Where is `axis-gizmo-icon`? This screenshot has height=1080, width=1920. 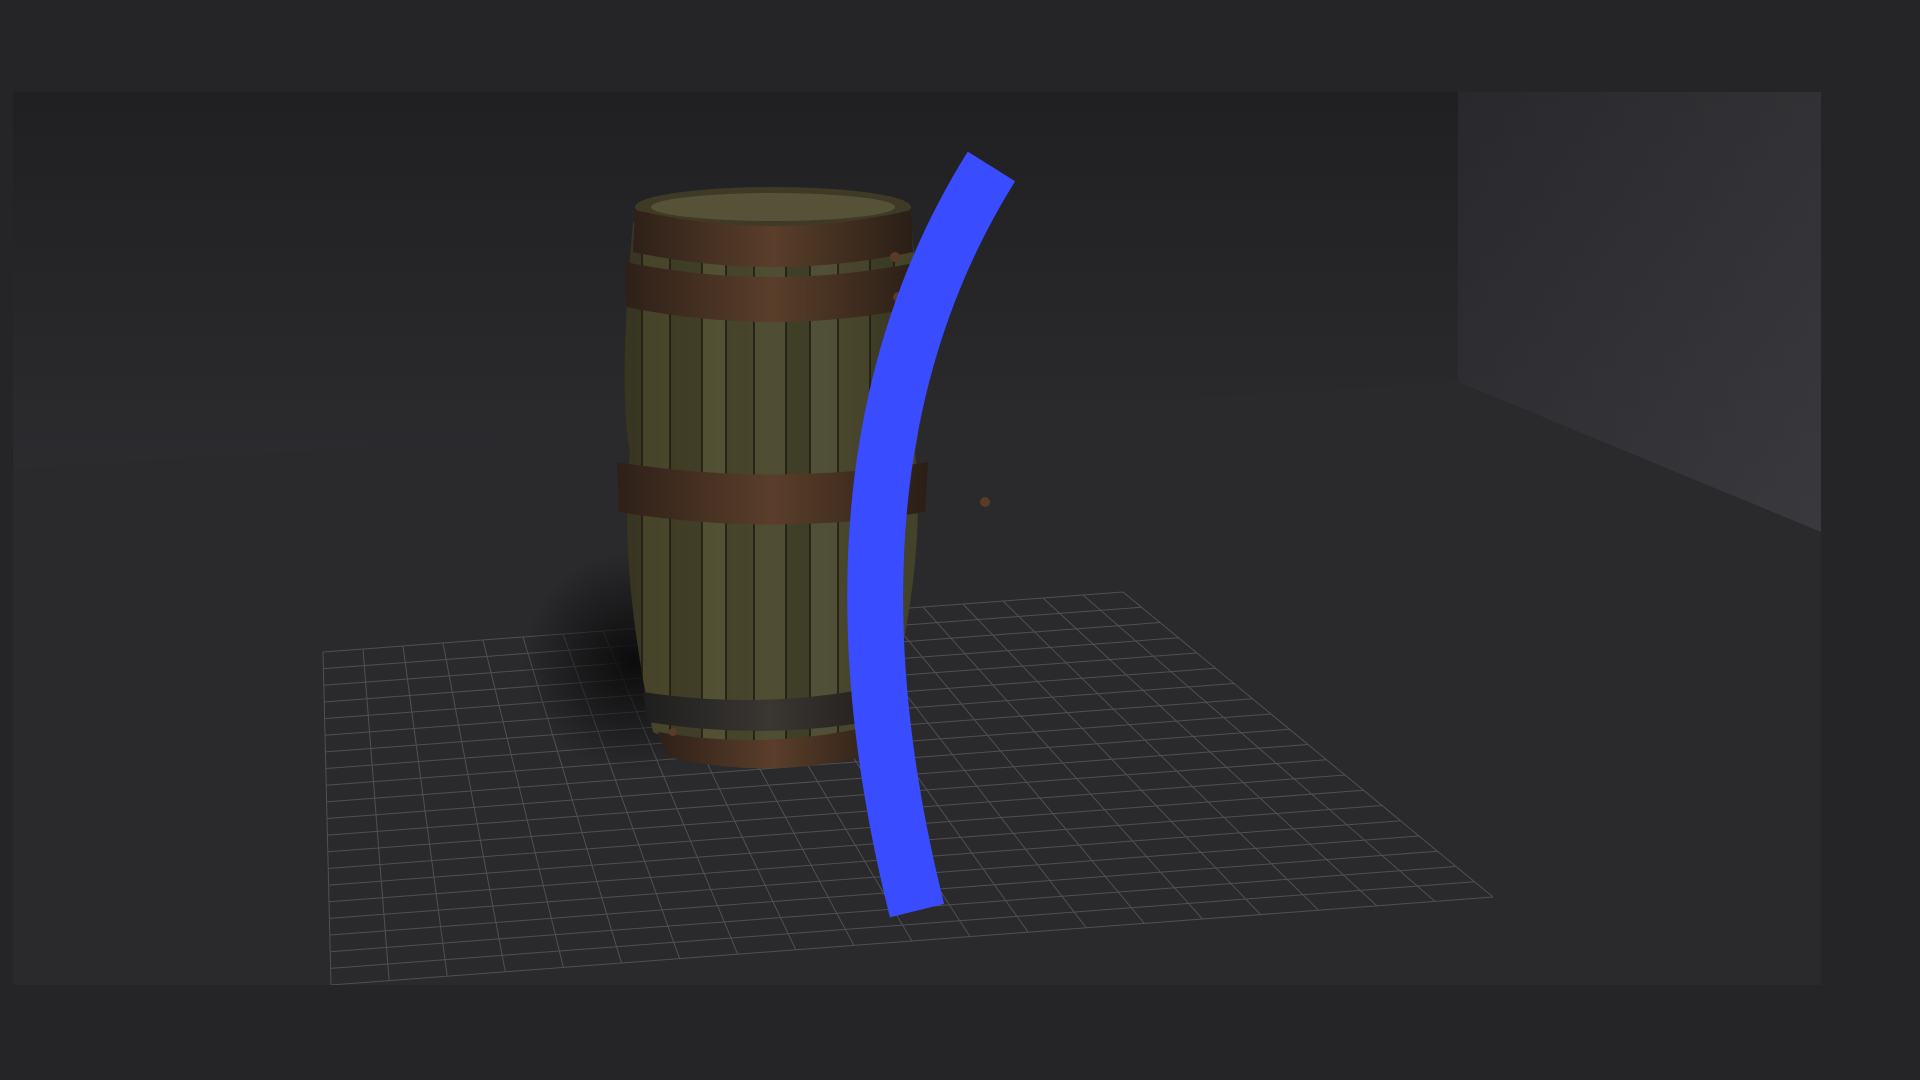
axis-gizmo-icon is located at coordinates (931, 534).